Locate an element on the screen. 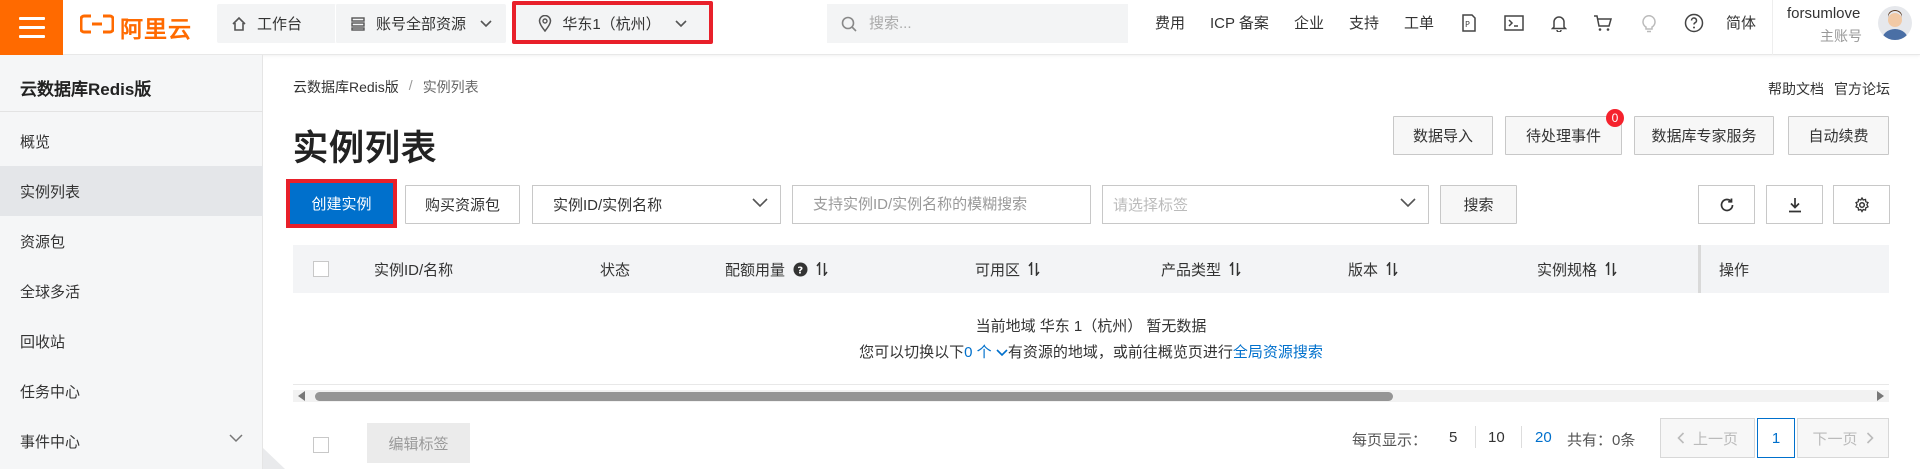 Image resolution: width=1920 pixels, height=469 pixels. data-import-button: 数据导入 is located at coordinates (1443, 135).